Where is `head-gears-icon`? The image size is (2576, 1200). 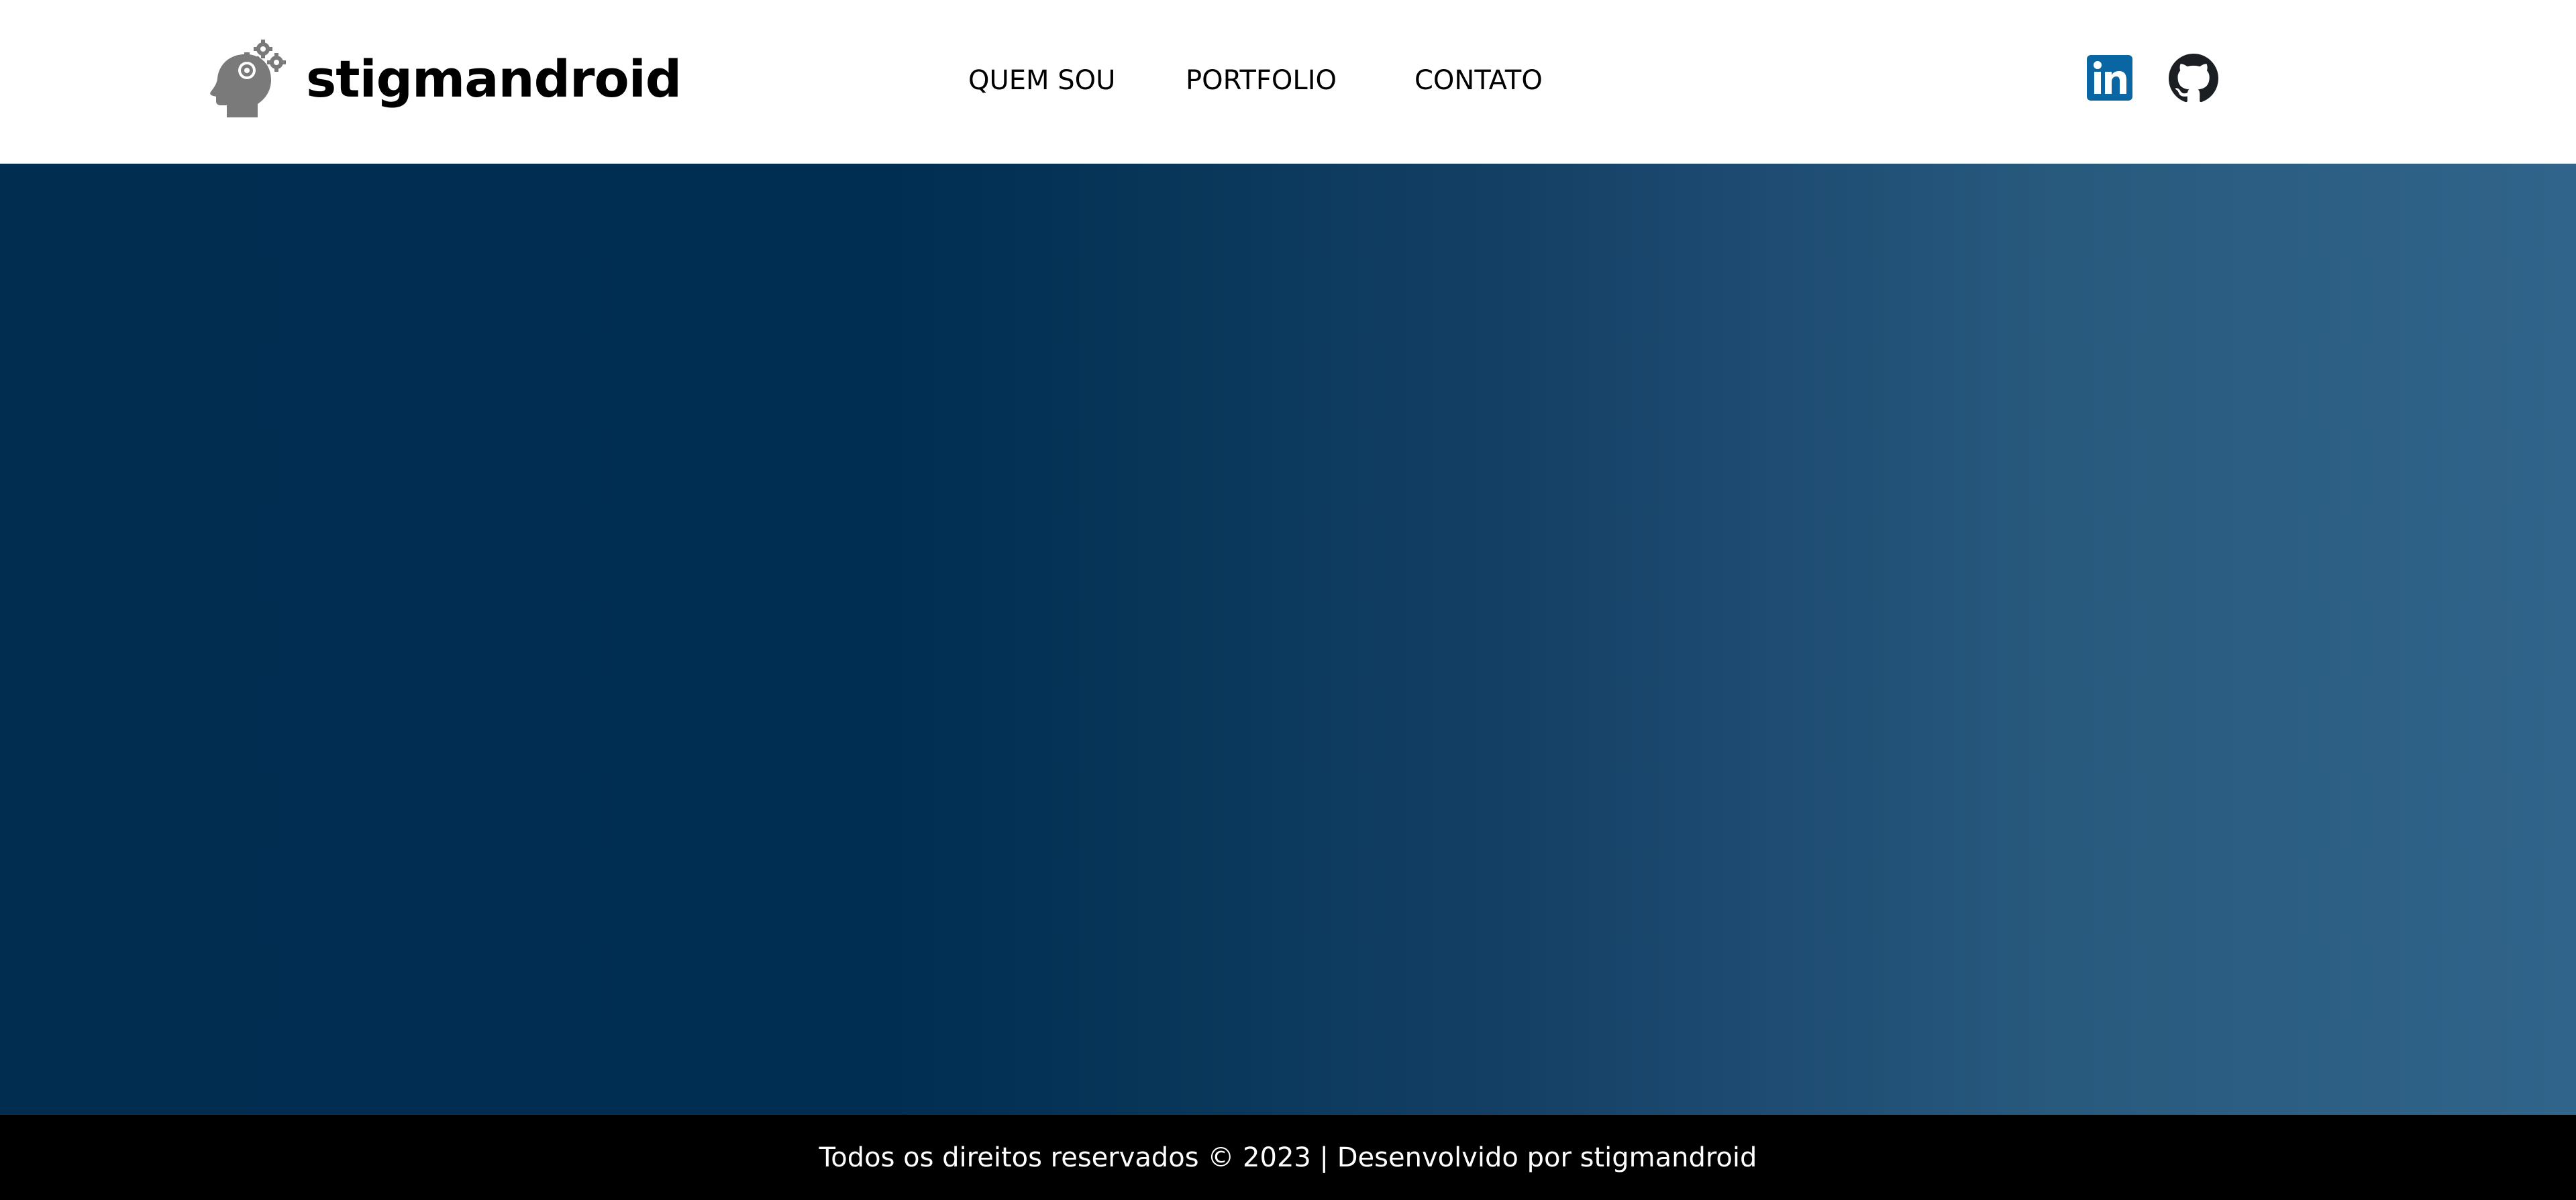
head-gears-icon is located at coordinates (248, 78).